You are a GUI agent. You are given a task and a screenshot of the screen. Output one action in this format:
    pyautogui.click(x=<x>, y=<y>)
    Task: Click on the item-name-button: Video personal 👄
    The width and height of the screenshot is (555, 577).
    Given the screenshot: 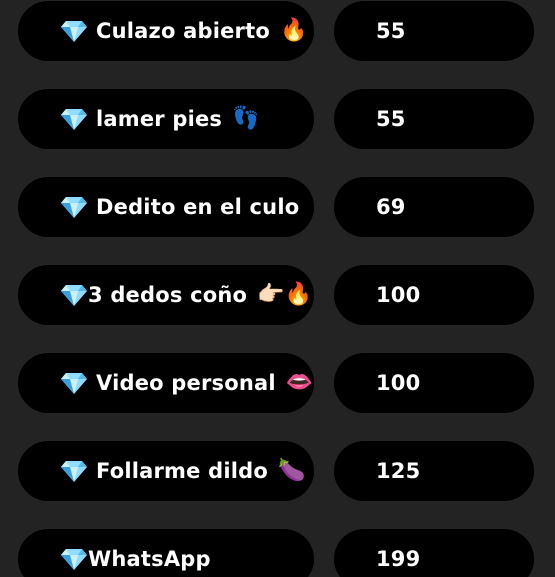 What is the action you would take?
    pyautogui.click(x=166, y=383)
    